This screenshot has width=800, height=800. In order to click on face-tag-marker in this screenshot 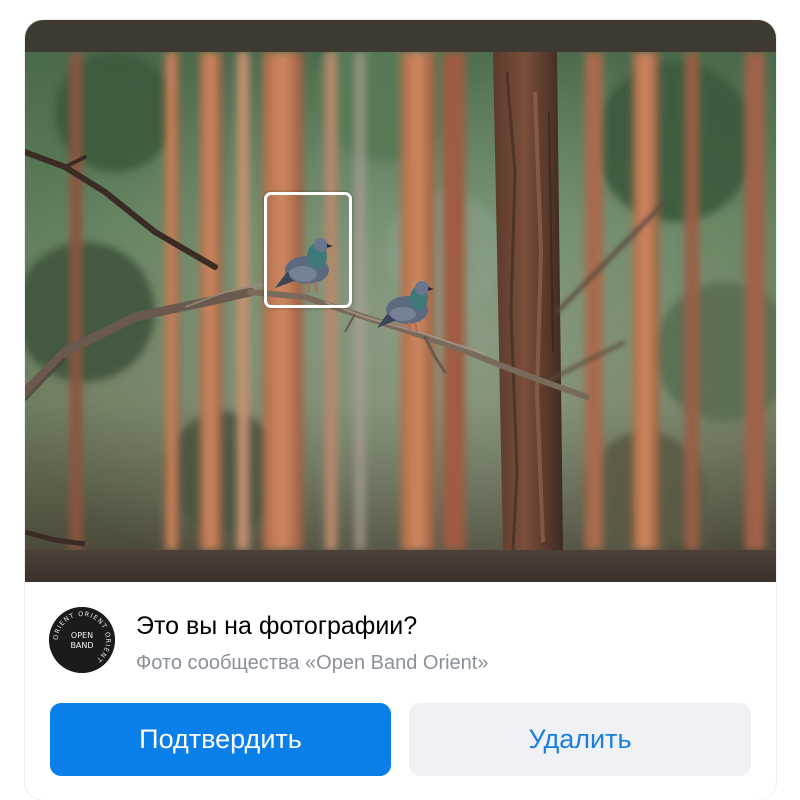, I will do `click(308, 250)`.